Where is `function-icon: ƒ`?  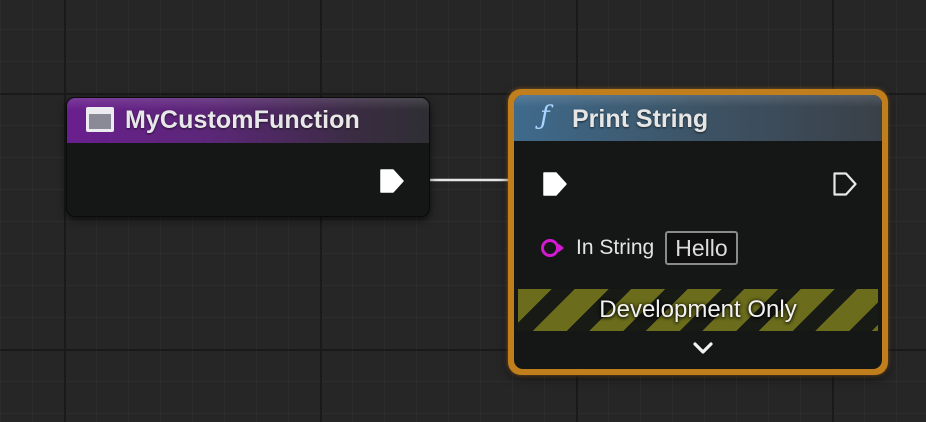
function-icon: ƒ is located at coordinates (545, 116).